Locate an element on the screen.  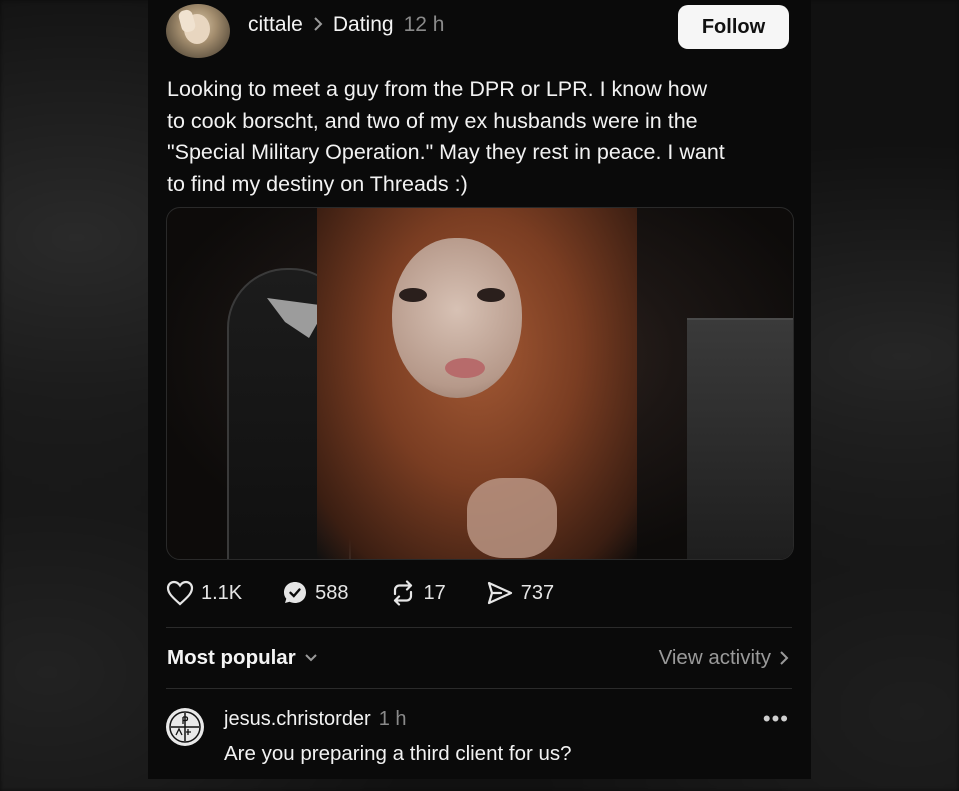
reply-avatar is located at coordinates (185, 727).